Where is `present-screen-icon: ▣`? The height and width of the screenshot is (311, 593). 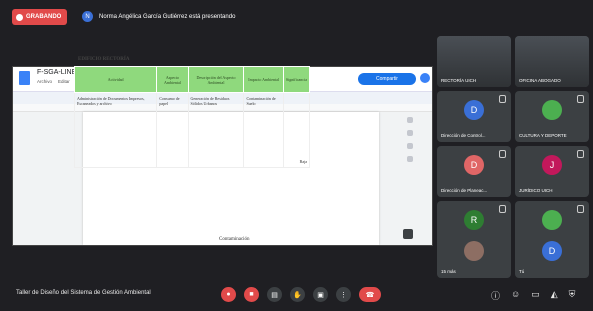
present-screen-icon: ▣ is located at coordinates (320, 295).